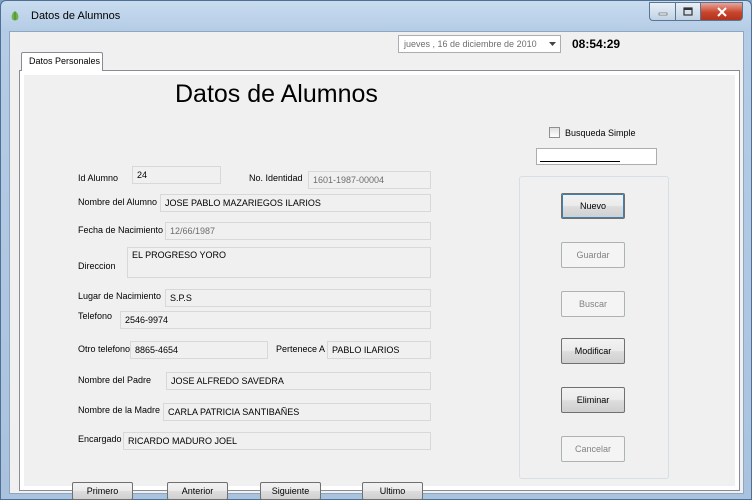 The width and height of the screenshot is (752, 500). What do you see at coordinates (593, 255) in the screenshot?
I see `save-button: Guardar` at bounding box center [593, 255].